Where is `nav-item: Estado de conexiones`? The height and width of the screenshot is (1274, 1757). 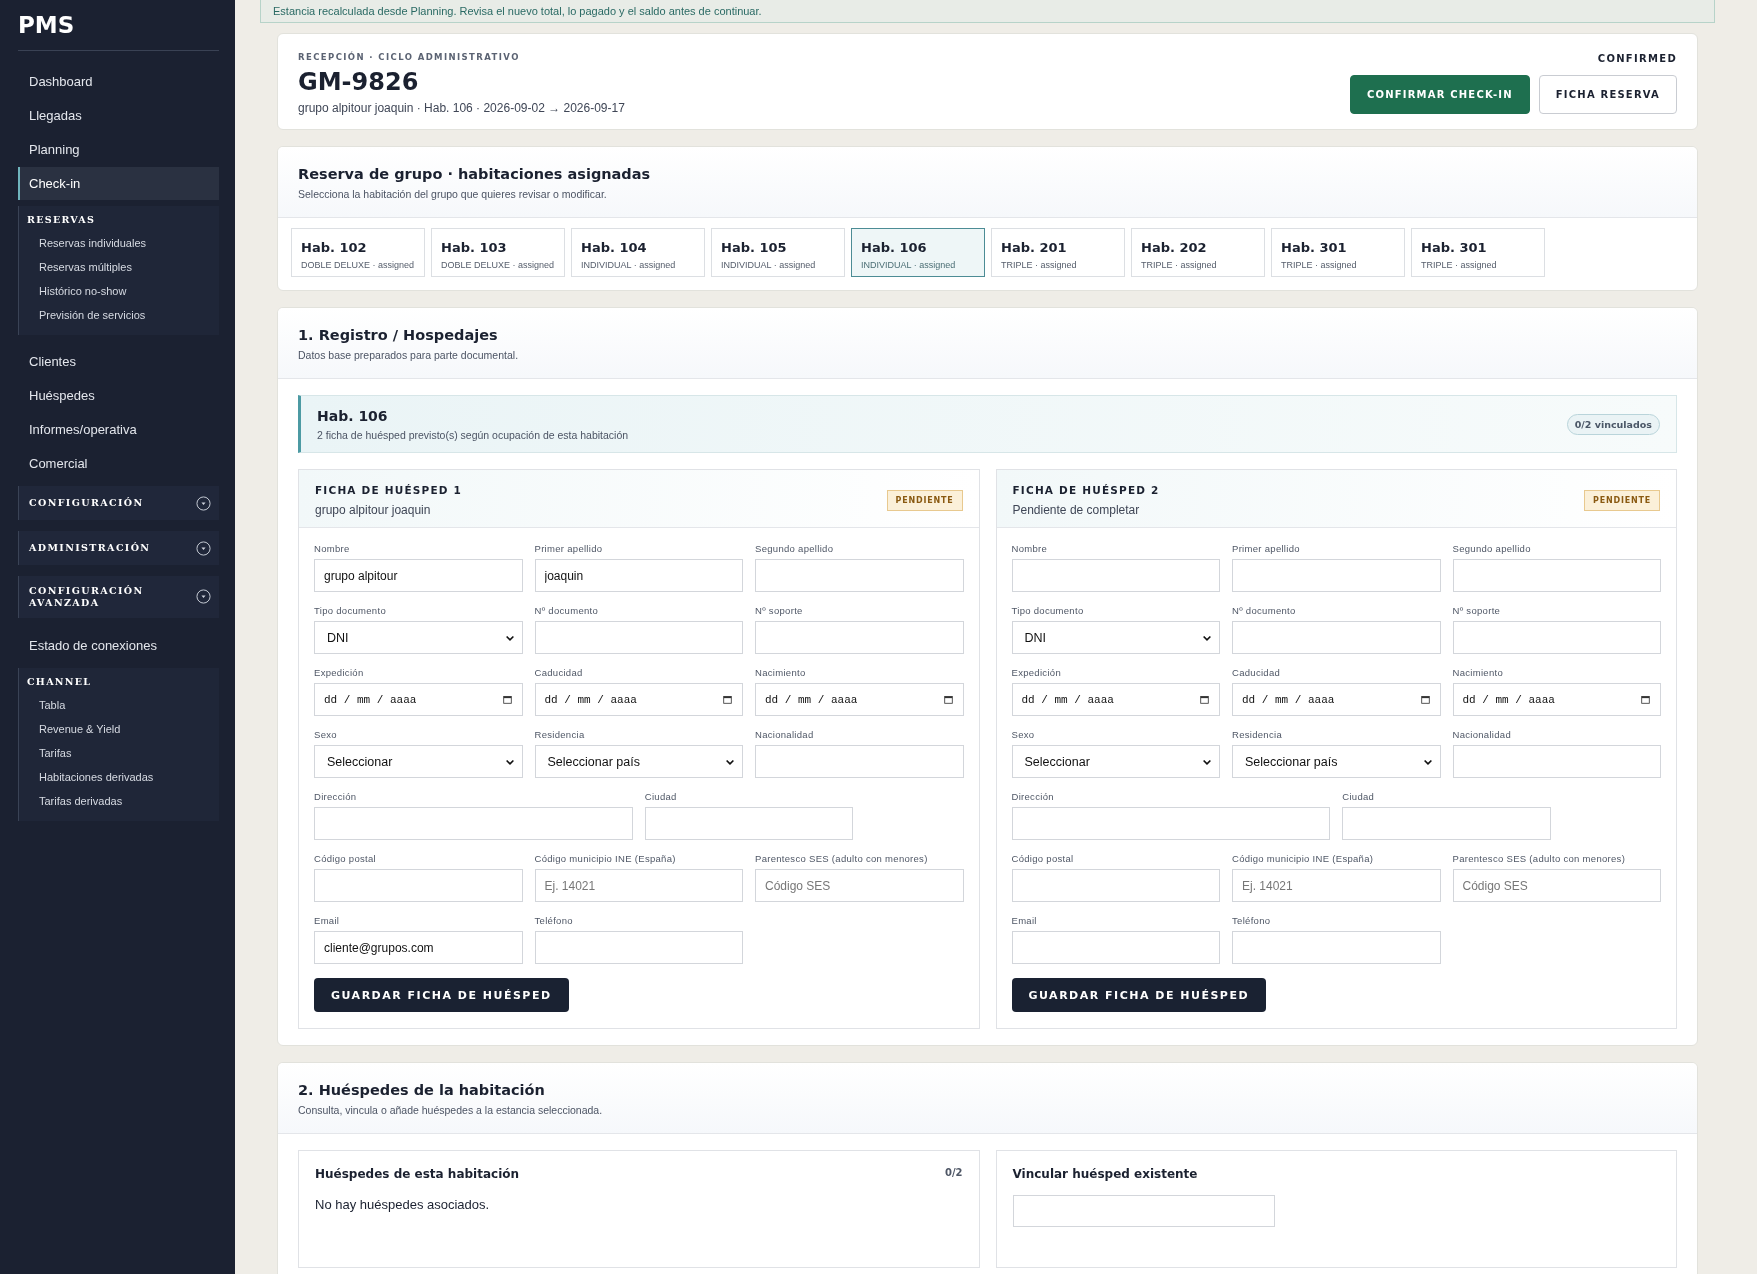 nav-item: Estado de conexiones is located at coordinates (118, 645).